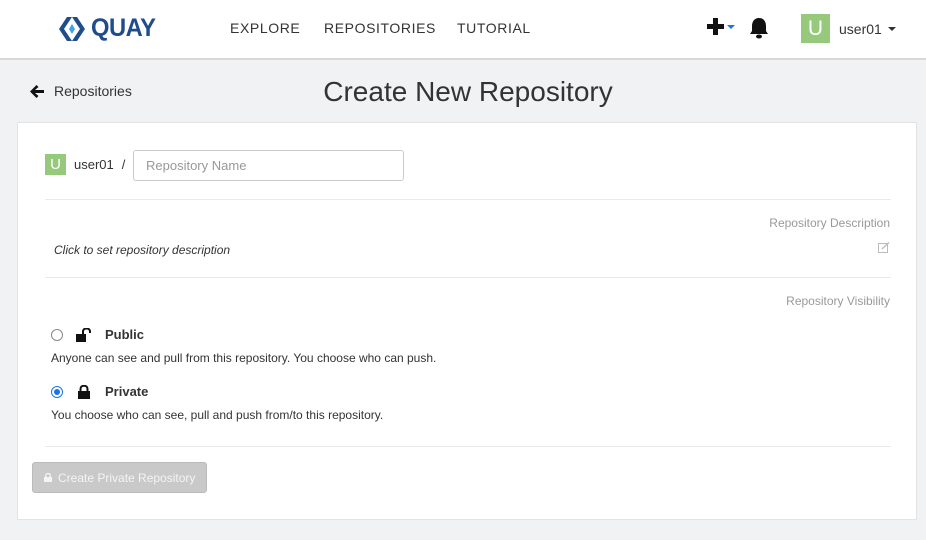 This screenshot has height=540, width=926. I want to click on create-new-menu, so click(721, 26).